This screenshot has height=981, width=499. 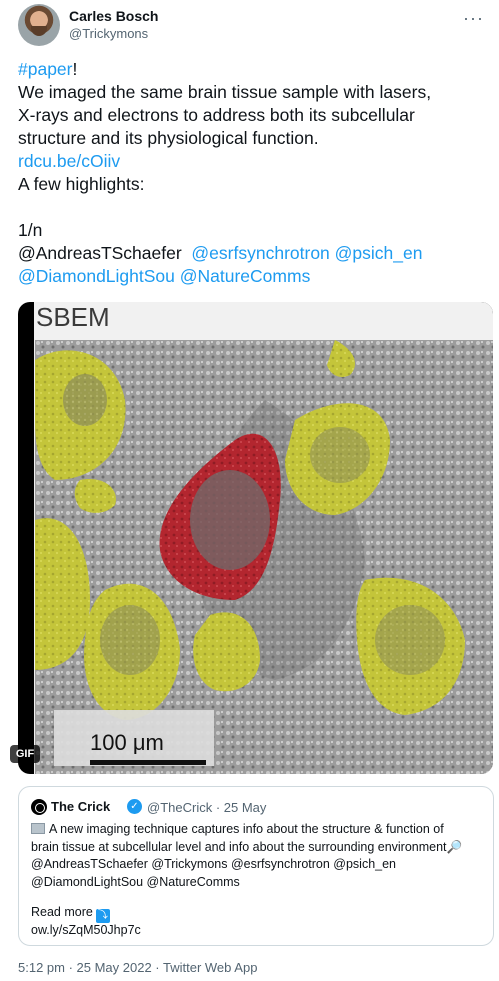 I want to click on mention-plain: @AndreasTSchaefer, so click(x=100, y=253).